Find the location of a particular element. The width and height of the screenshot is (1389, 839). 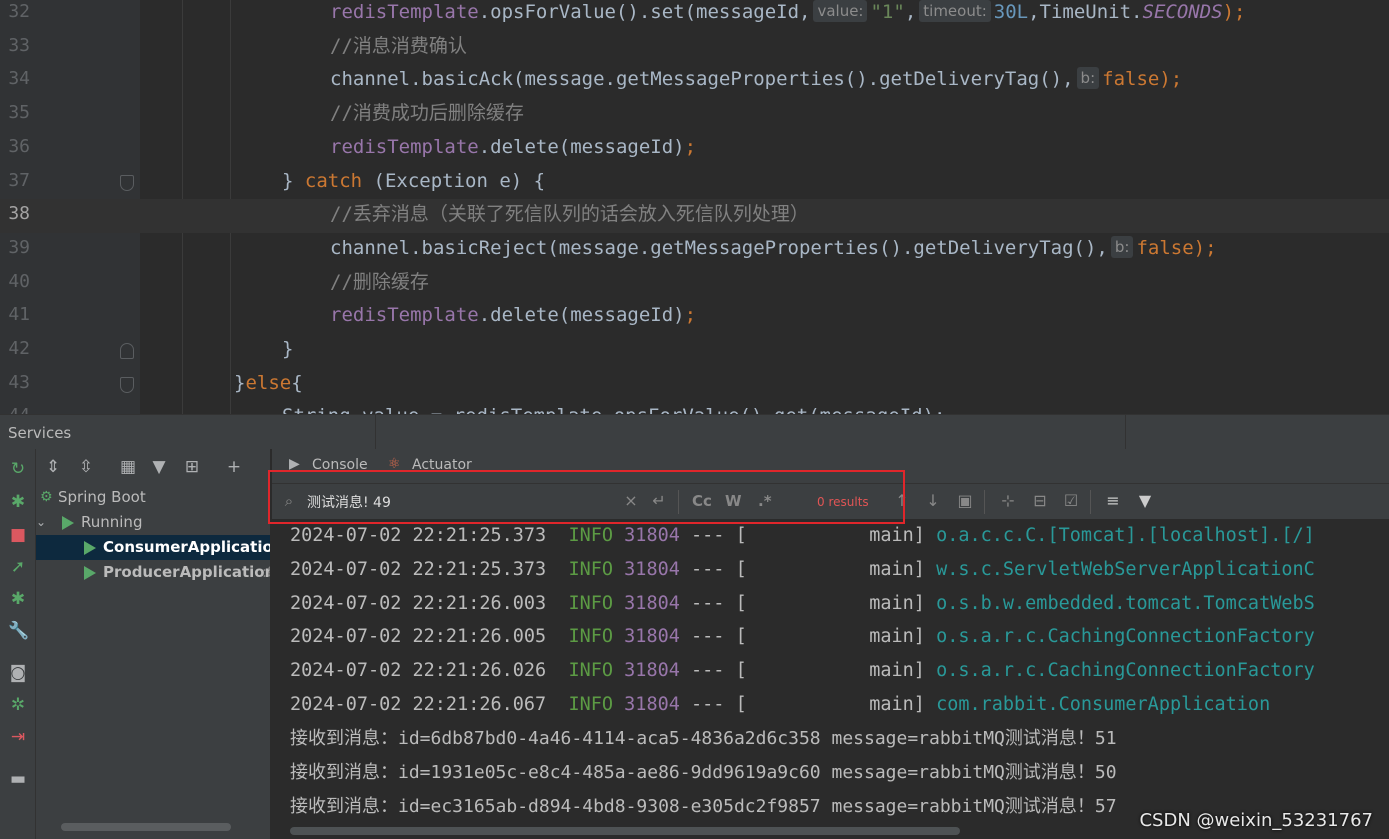

code-line: 43}else{ is located at coordinates (694, 385).